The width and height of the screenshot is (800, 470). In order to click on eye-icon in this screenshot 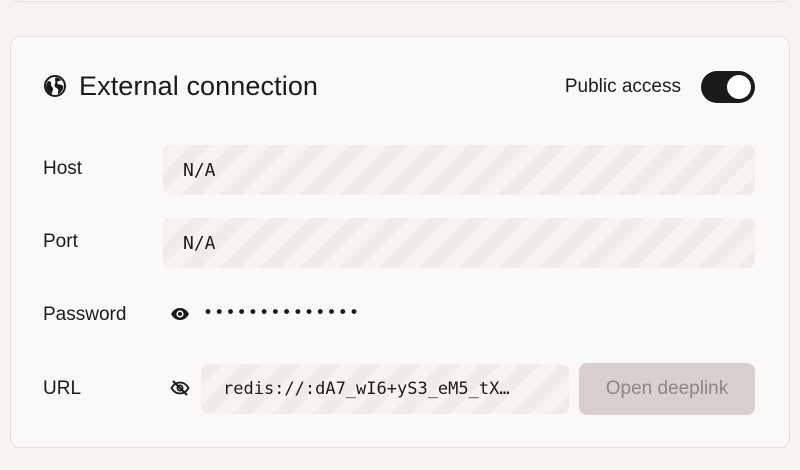, I will do `click(180, 314)`.